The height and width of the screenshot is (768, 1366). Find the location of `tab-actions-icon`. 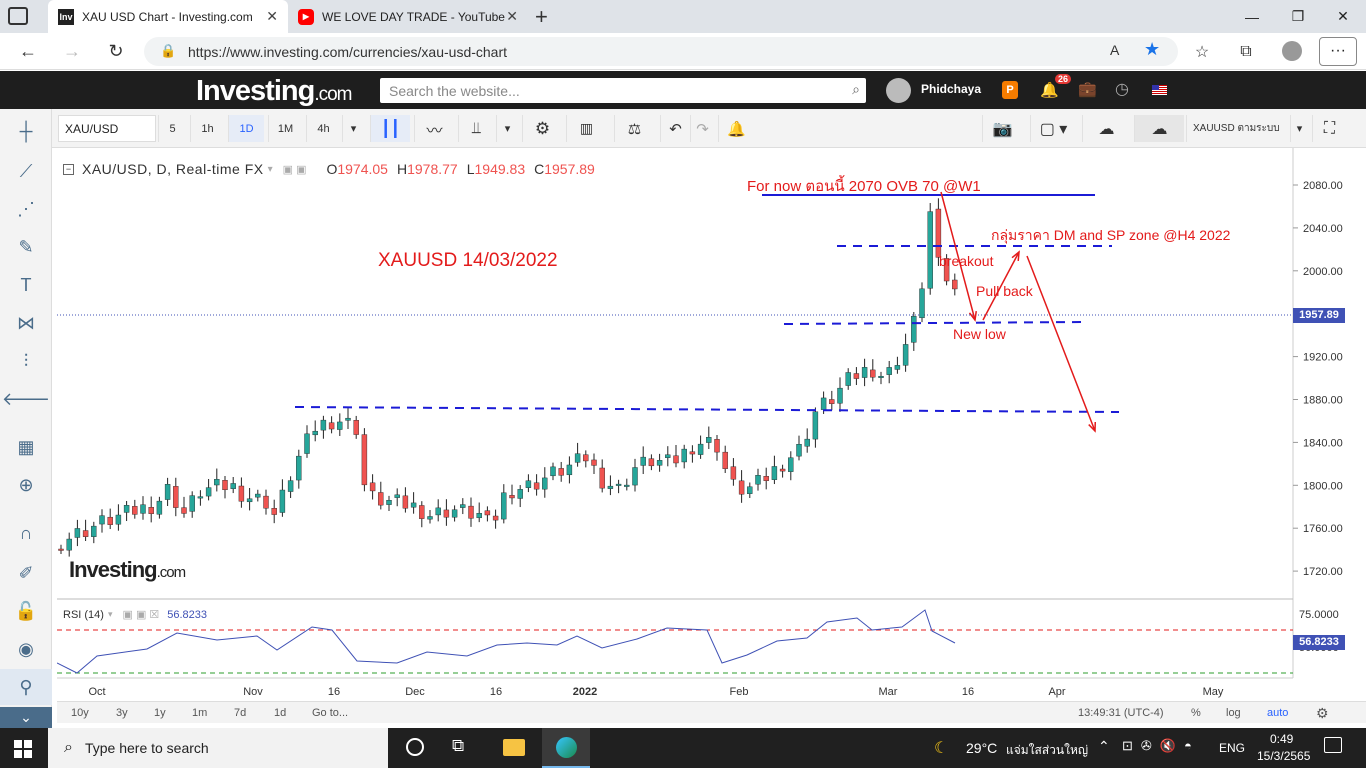

tab-actions-icon is located at coordinates (18, 16).